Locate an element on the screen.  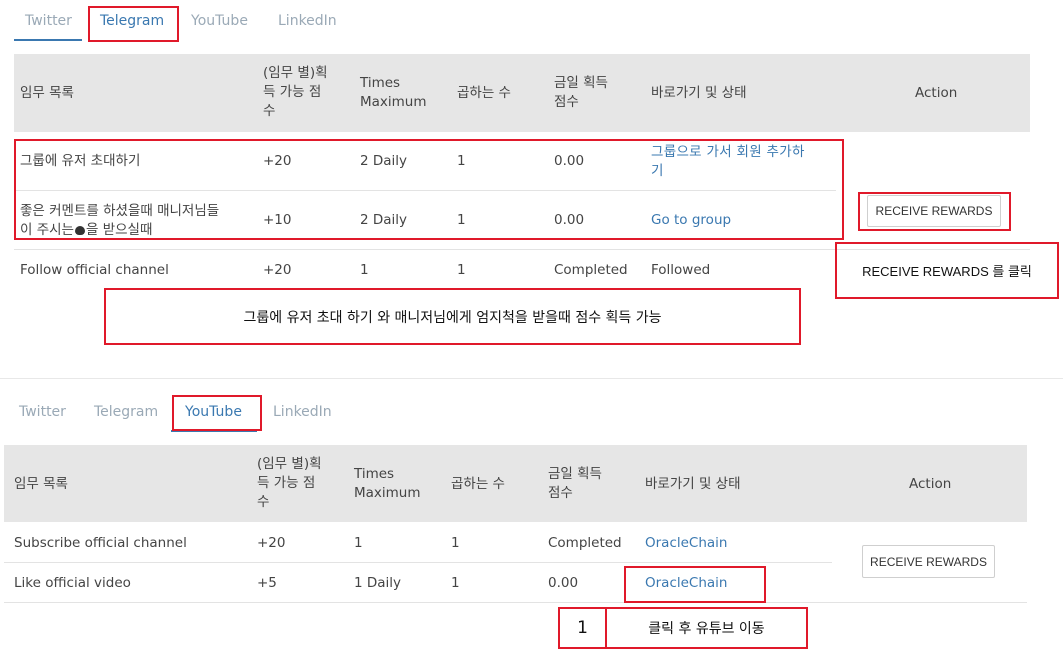
annotation-step-number: 1 is located at coordinates (582, 628).